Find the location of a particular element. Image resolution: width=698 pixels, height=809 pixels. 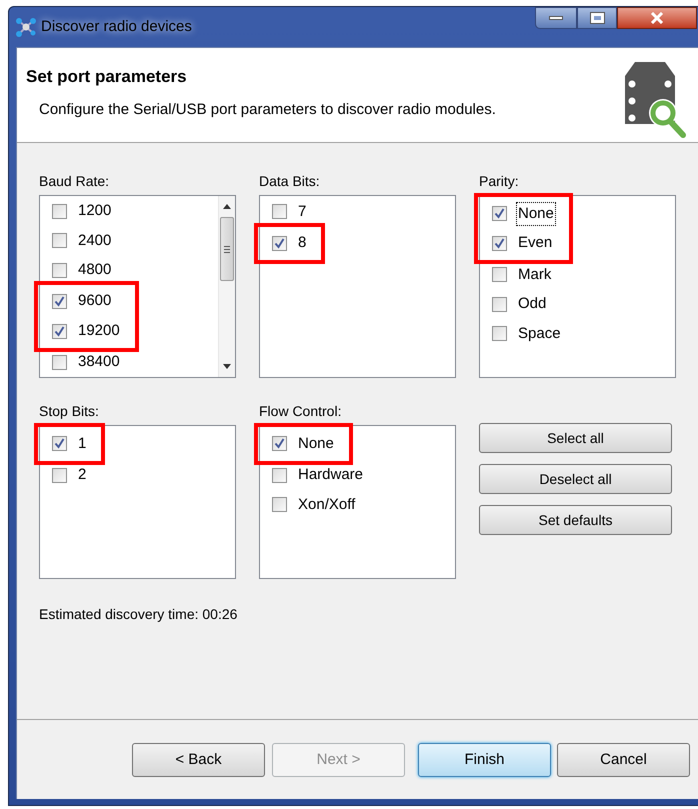

page-description: Configure the Serial/USB port parameters to discover radio modules. is located at coordinates (267, 110).